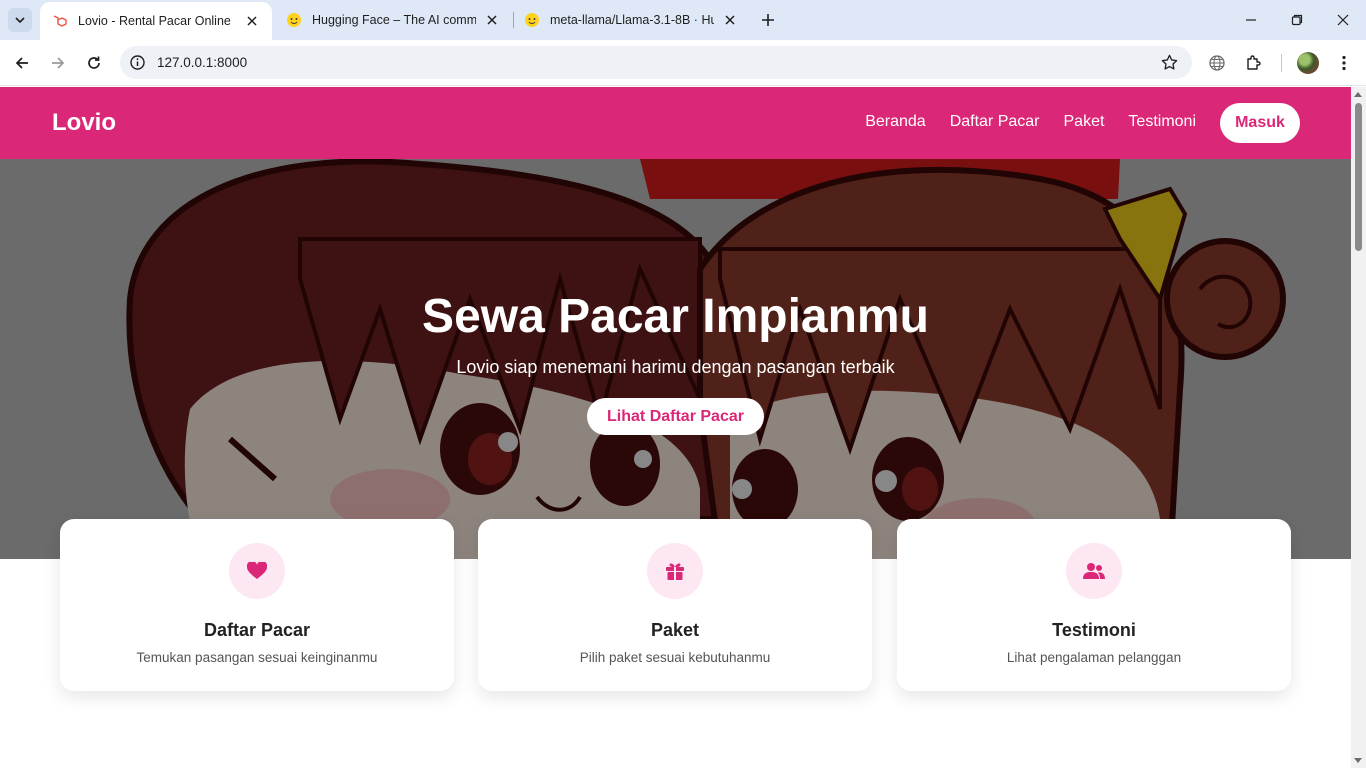 This screenshot has height=768, width=1366. I want to click on browser-menu-button, so click(1344, 63).